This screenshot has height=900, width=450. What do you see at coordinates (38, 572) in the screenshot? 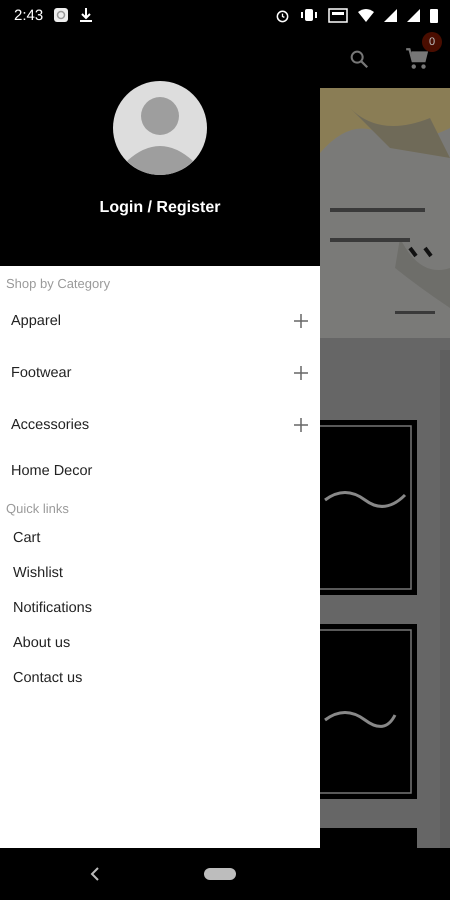
I see `menu-item: Wishlist` at bounding box center [38, 572].